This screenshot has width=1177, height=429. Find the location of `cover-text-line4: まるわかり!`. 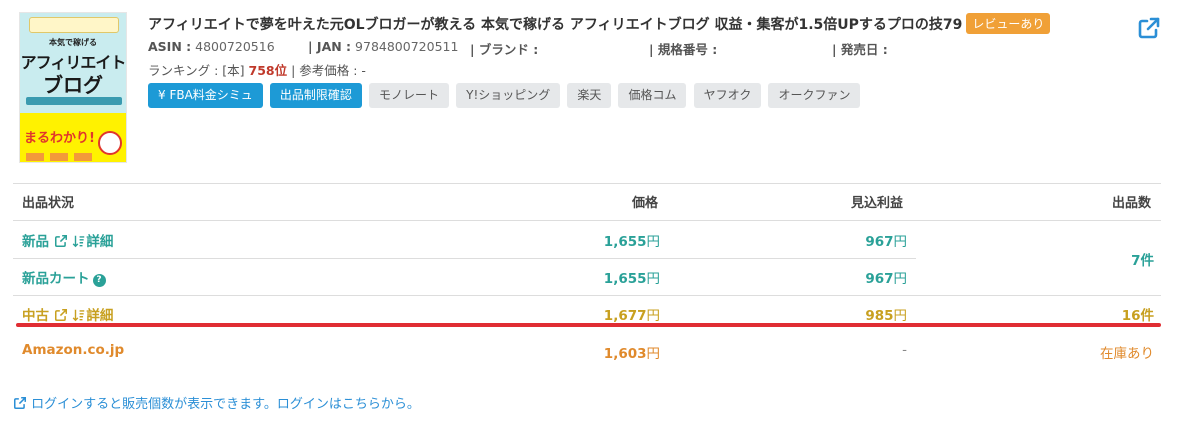

cover-text-line4: まるわかり! is located at coordinates (59, 138).